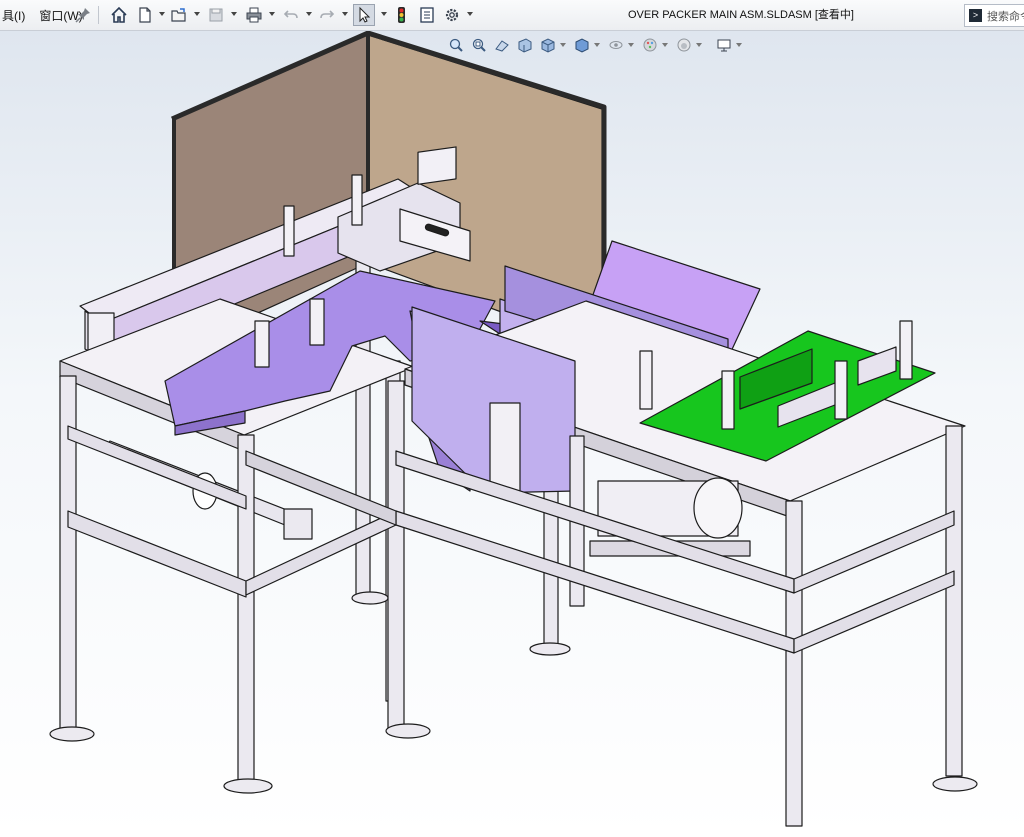 This screenshot has width=1024, height=837. What do you see at coordinates (427, 15) in the screenshot?
I see `file-properties-icon` at bounding box center [427, 15].